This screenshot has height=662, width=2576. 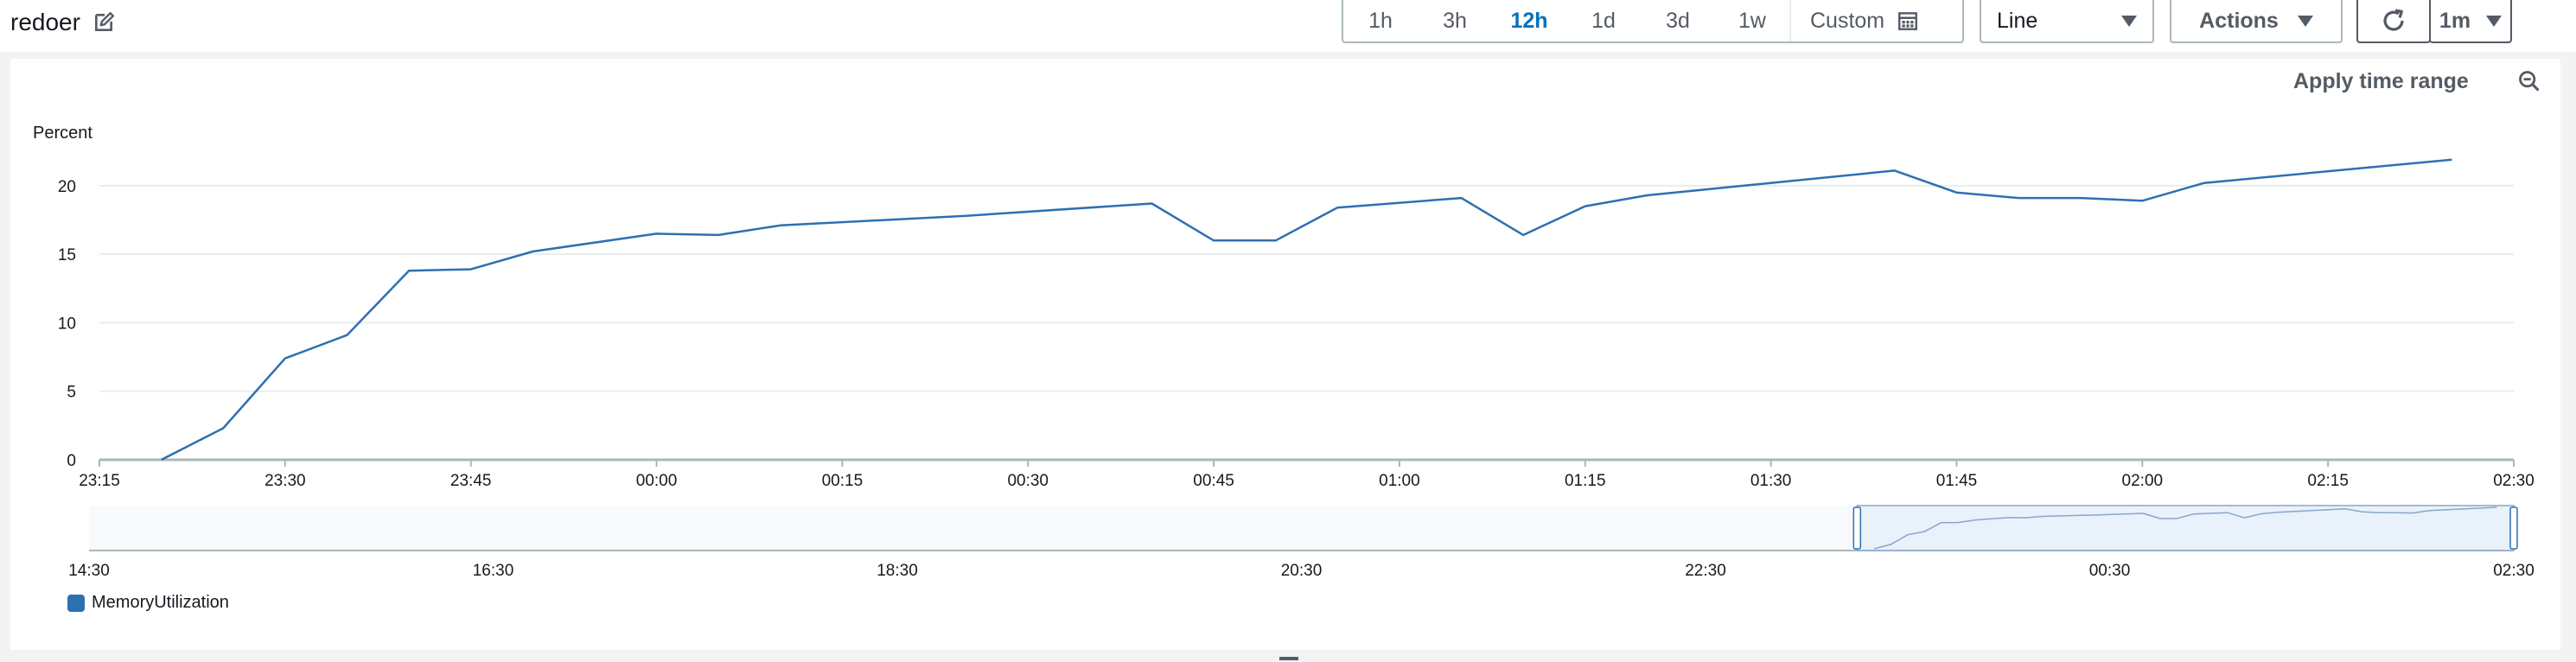 What do you see at coordinates (2143, 481) in the screenshot?
I see `x-tick-label: 02:00` at bounding box center [2143, 481].